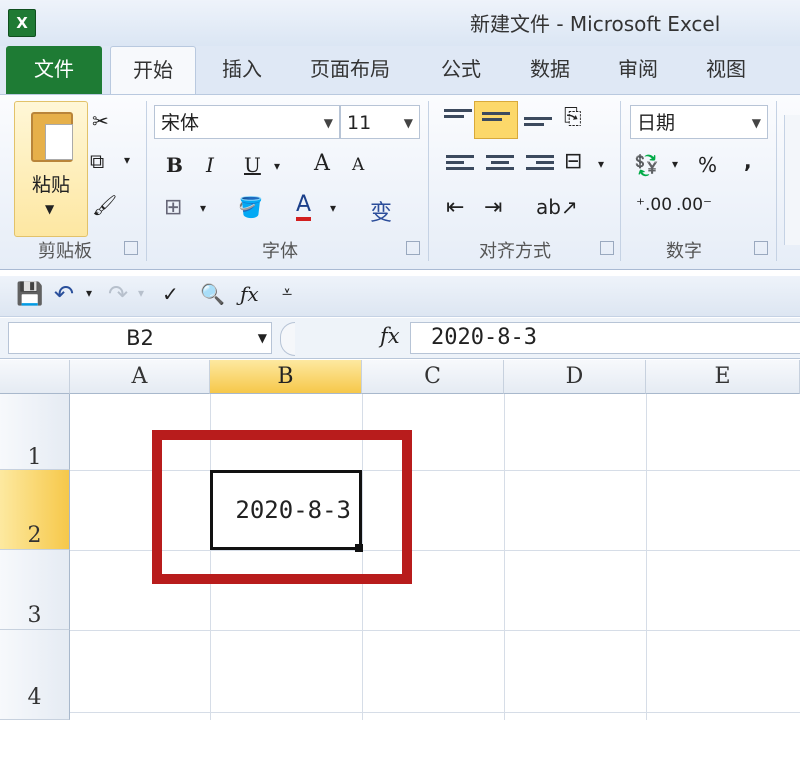 The image size is (800, 766). Describe the element at coordinates (573, 161) in the screenshot. I see `merge-center-icon: ⊟` at that location.